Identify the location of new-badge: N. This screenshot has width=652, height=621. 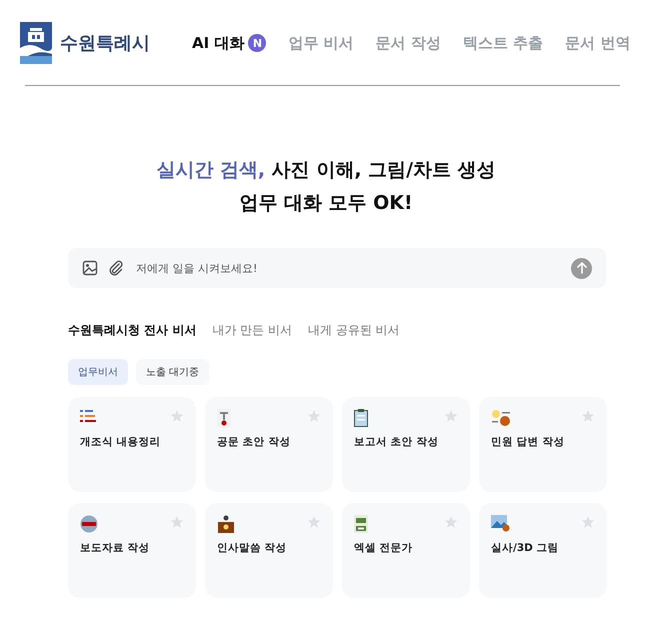
(257, 43).